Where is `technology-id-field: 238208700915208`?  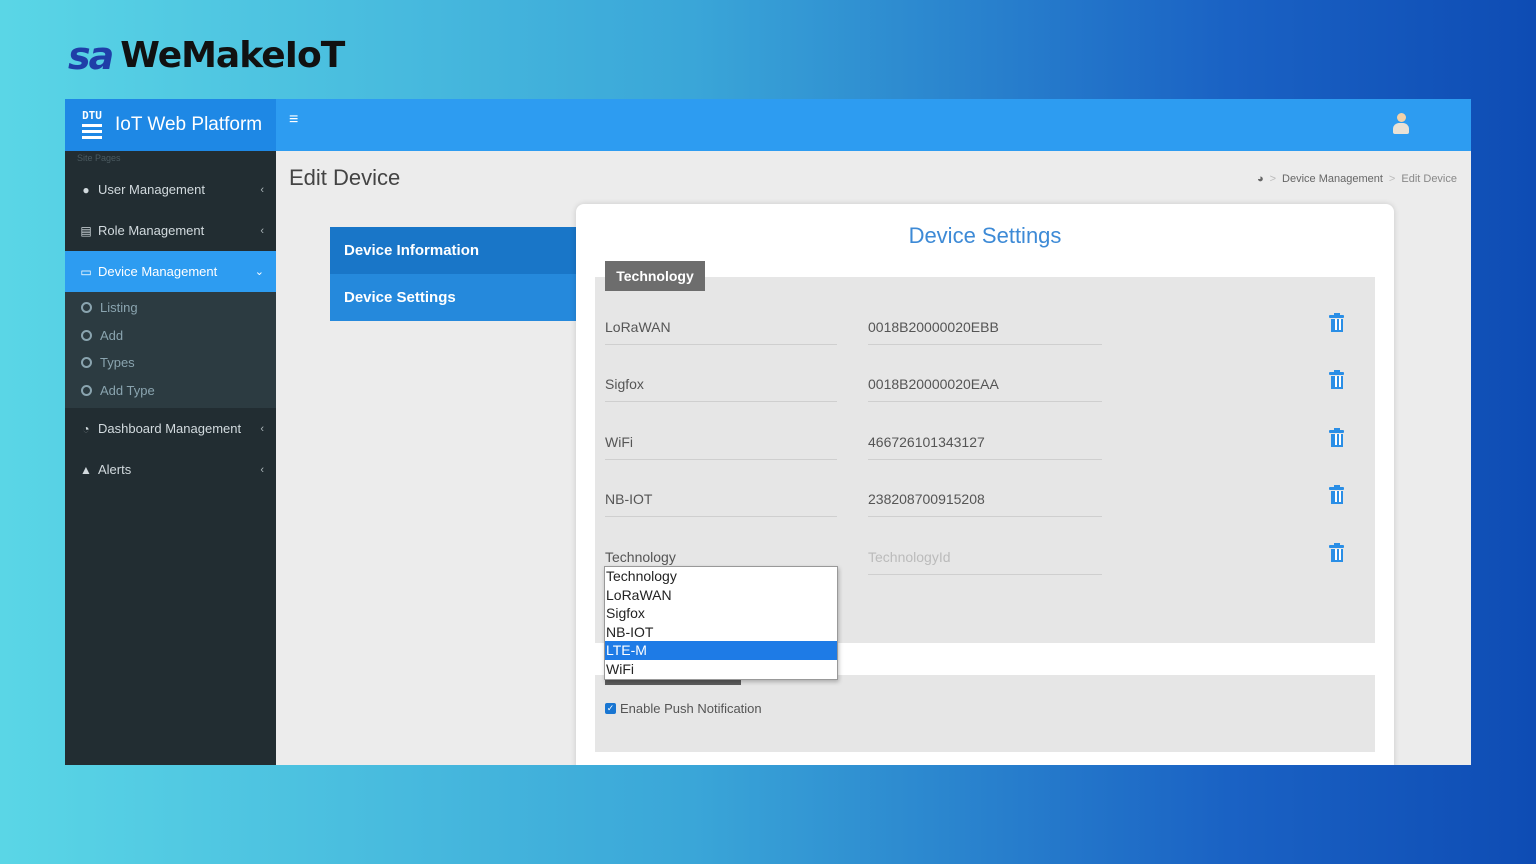
technology-id-field: 238208700915208 is located at coordinates (985, 498).